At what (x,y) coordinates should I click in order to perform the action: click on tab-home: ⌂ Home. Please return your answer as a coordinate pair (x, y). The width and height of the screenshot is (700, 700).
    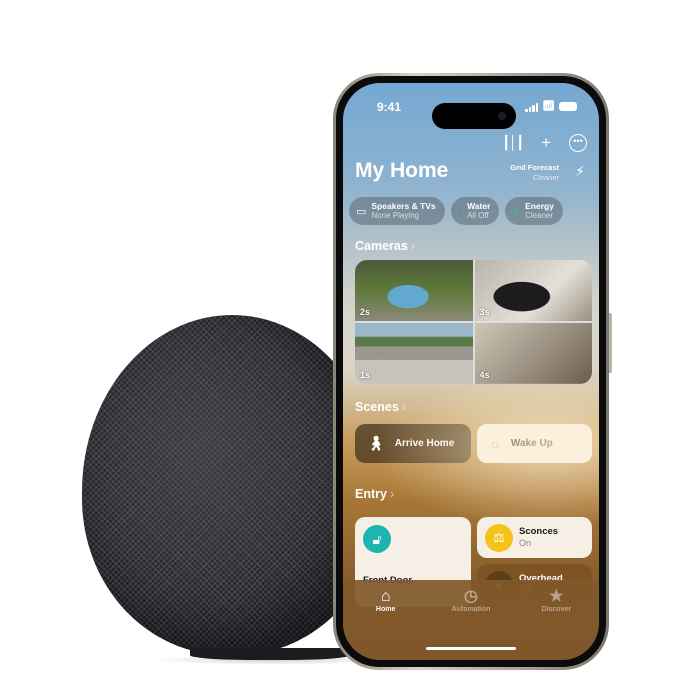
    Looking at the image, I should click on (386, 624).